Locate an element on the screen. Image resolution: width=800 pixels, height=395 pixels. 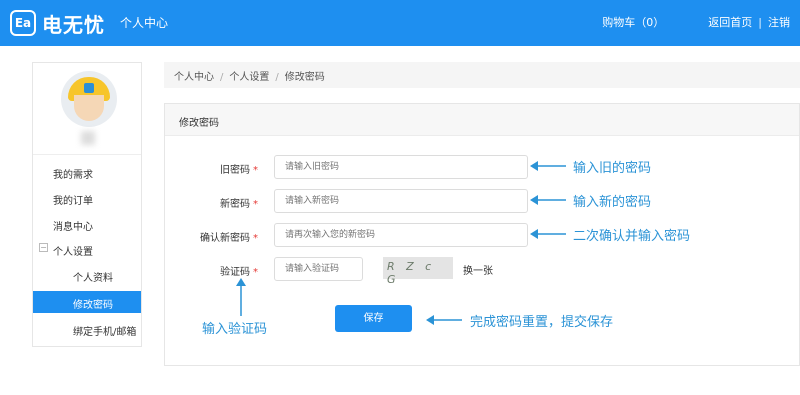
avatar-section is located at coordinates (87, 109).